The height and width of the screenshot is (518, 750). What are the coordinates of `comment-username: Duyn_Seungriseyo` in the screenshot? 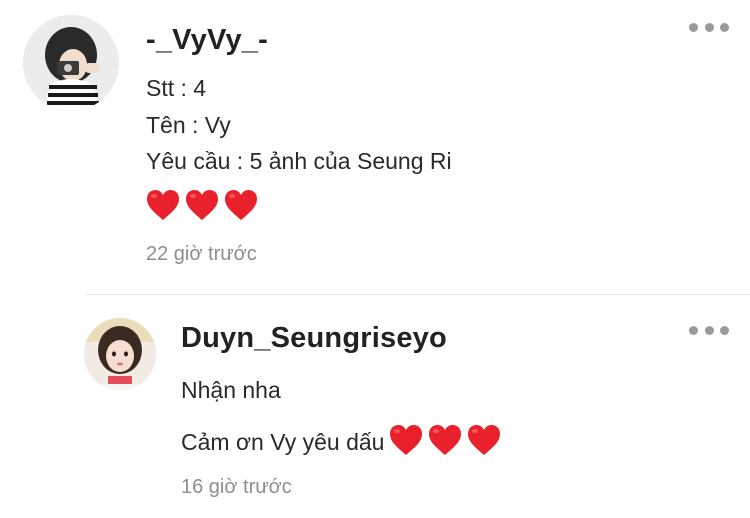 It's located at (314, 338).